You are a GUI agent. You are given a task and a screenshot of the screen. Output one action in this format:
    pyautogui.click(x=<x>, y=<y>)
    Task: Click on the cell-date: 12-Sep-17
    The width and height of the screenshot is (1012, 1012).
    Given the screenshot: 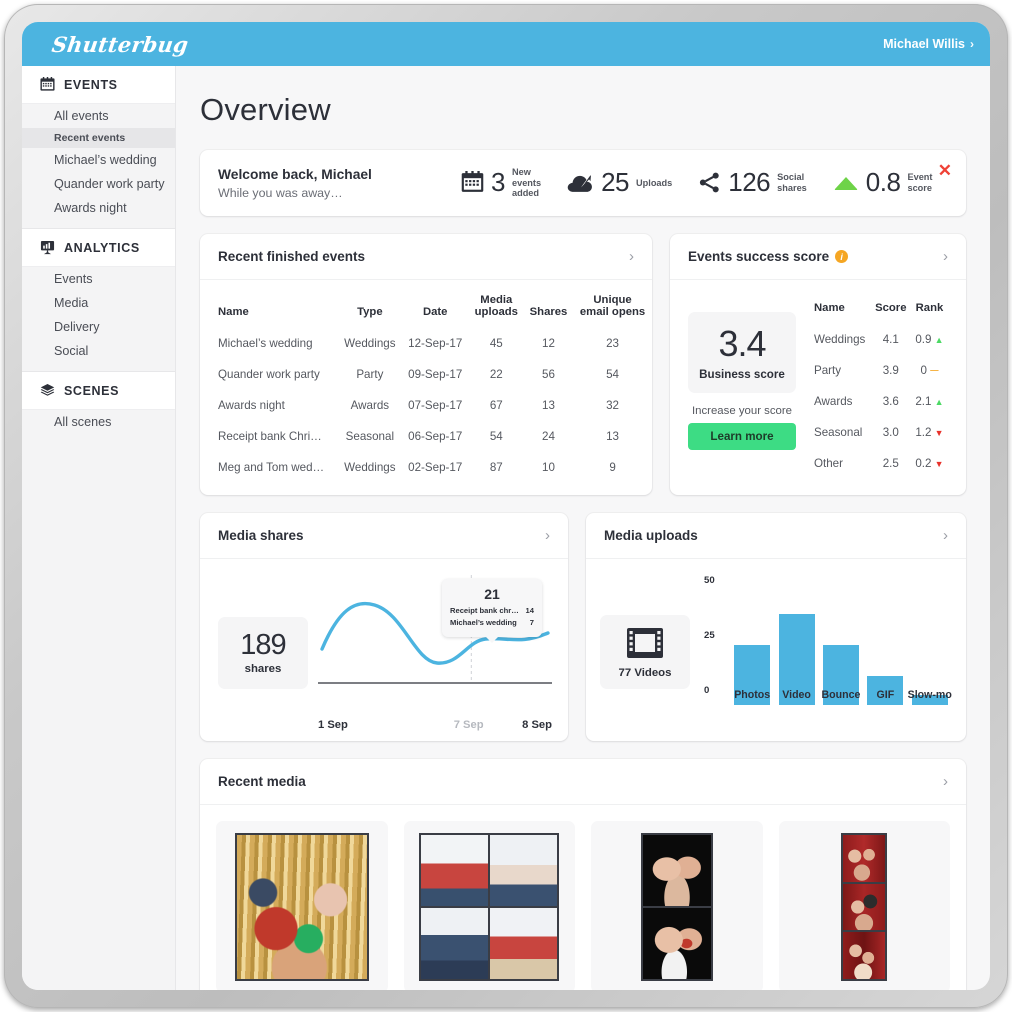 What is the action you would take?
    pyautogui.click(x=435, y=343)
    